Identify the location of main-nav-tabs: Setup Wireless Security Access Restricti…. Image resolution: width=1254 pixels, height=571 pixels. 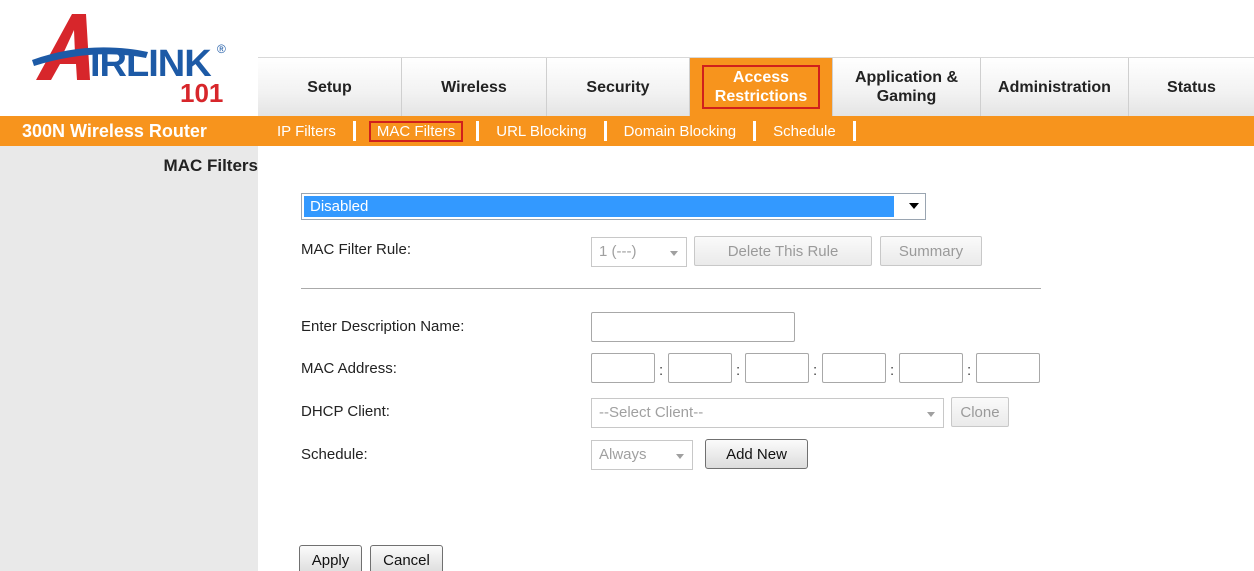
(756, 86).